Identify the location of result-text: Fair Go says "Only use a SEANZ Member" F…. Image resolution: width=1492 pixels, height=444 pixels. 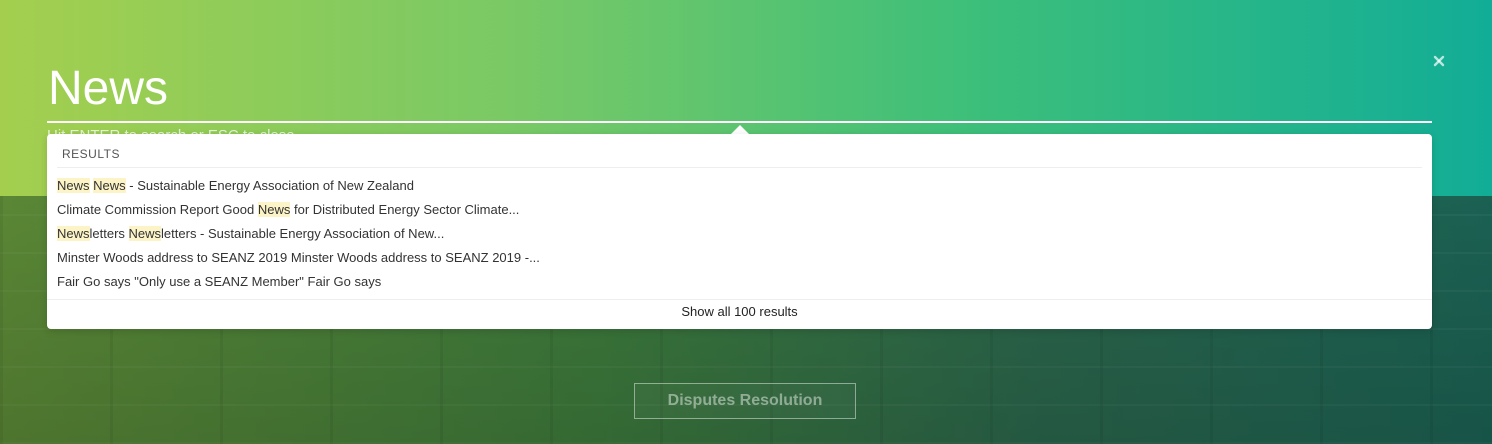
(219, 281).